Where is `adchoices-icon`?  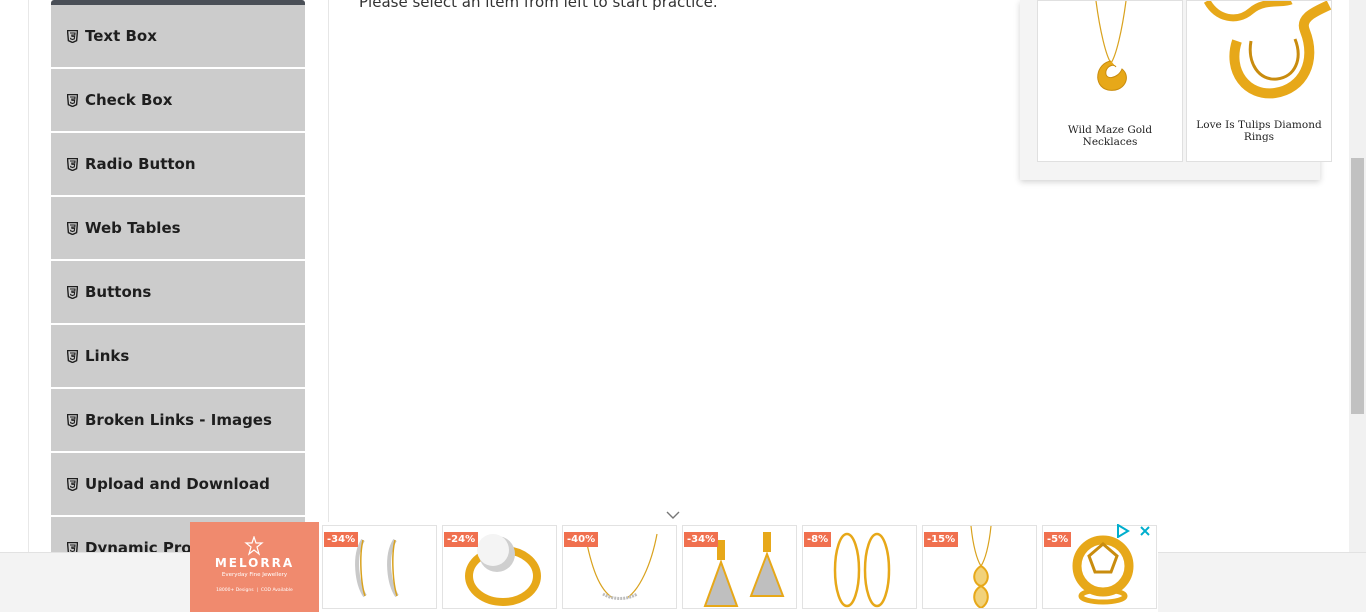 adchoices-icon is located at coordinates (1123, 531).